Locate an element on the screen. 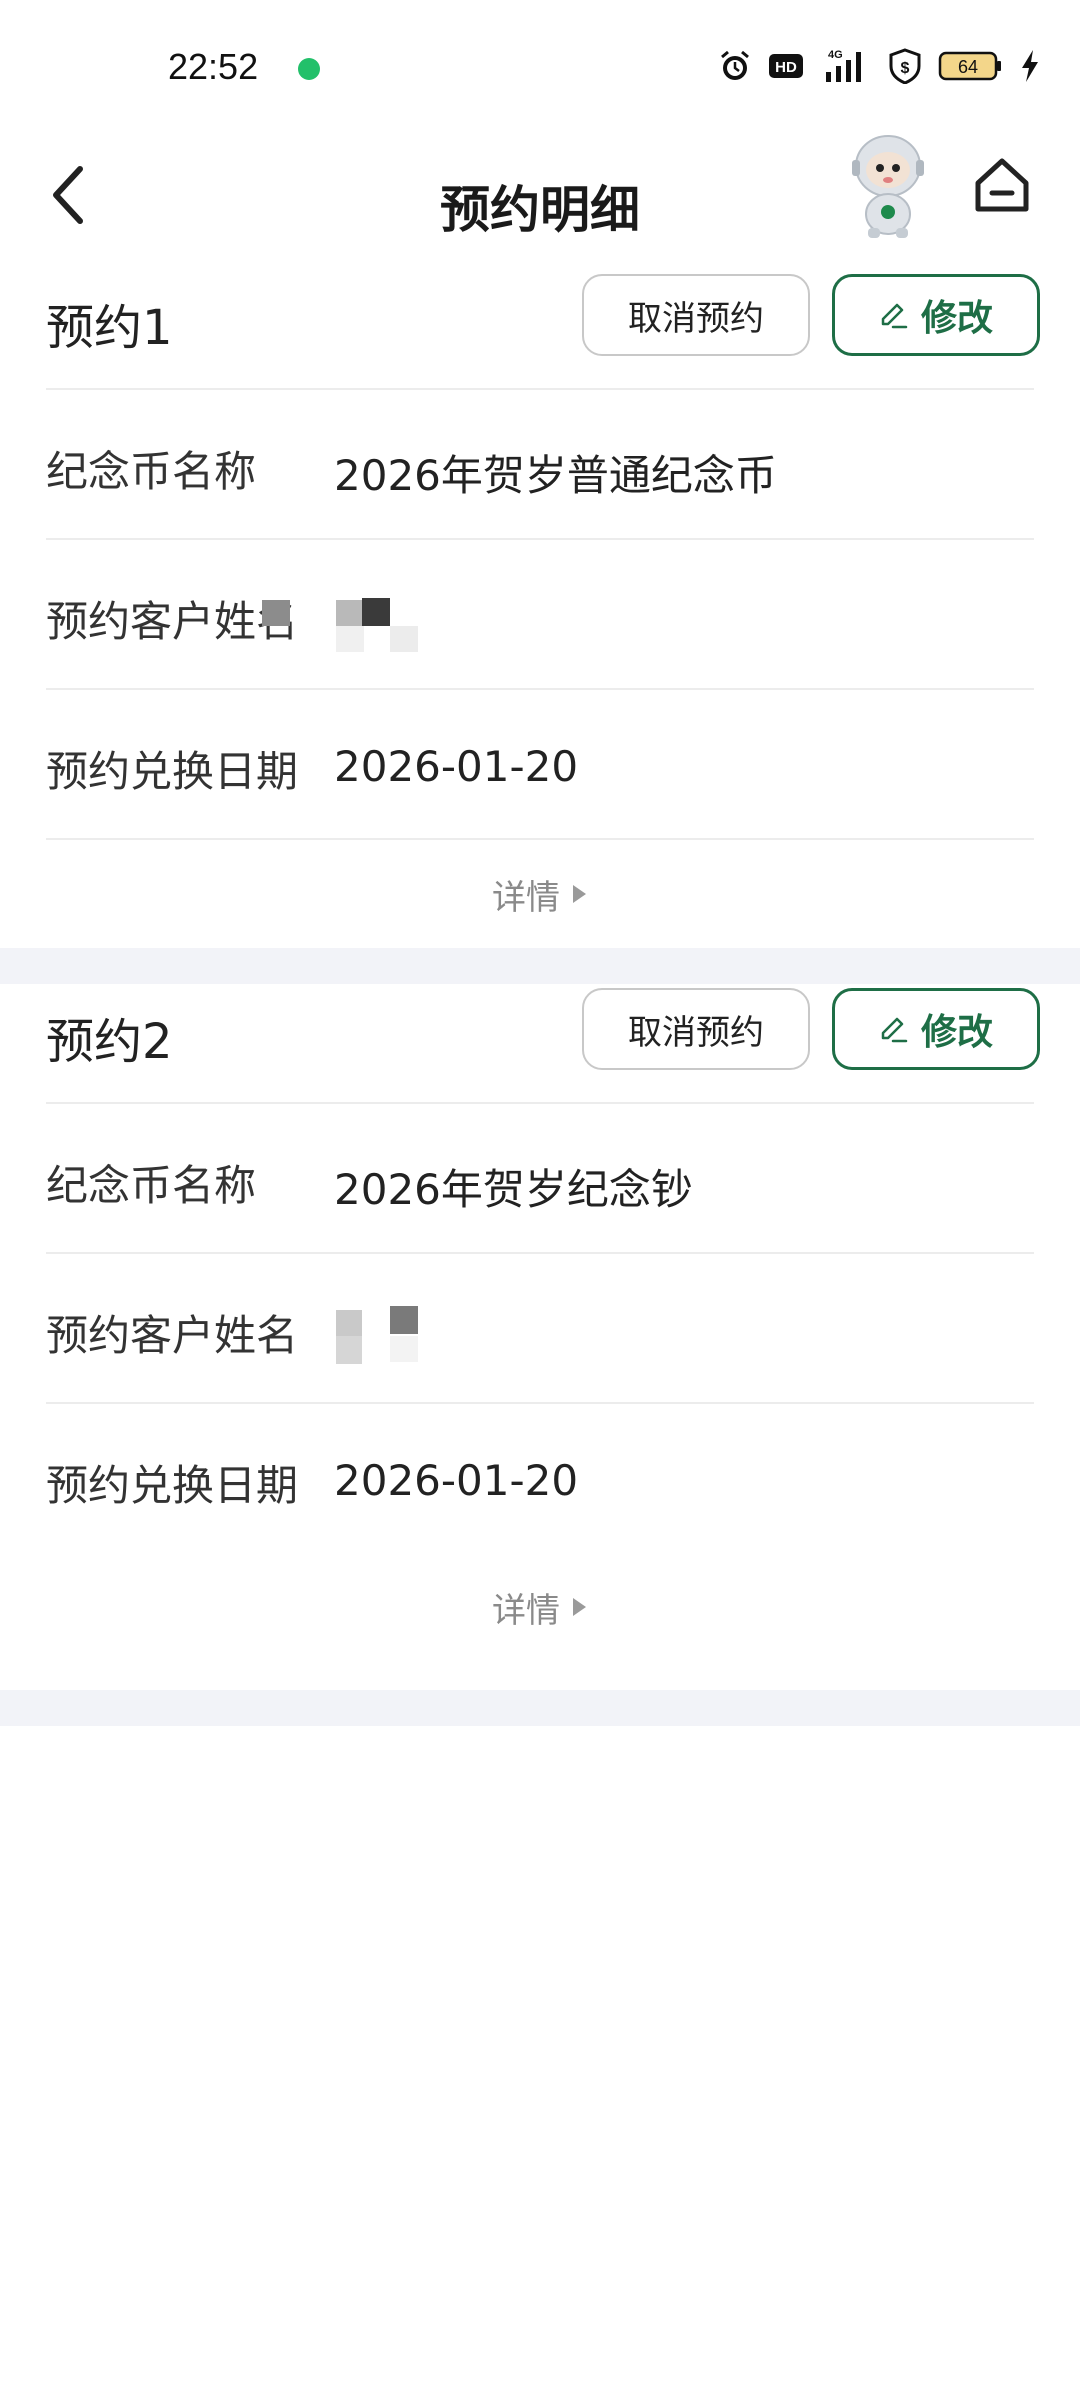  status-icons: HD 4G $ 64 is located at coordinates (879, 66).